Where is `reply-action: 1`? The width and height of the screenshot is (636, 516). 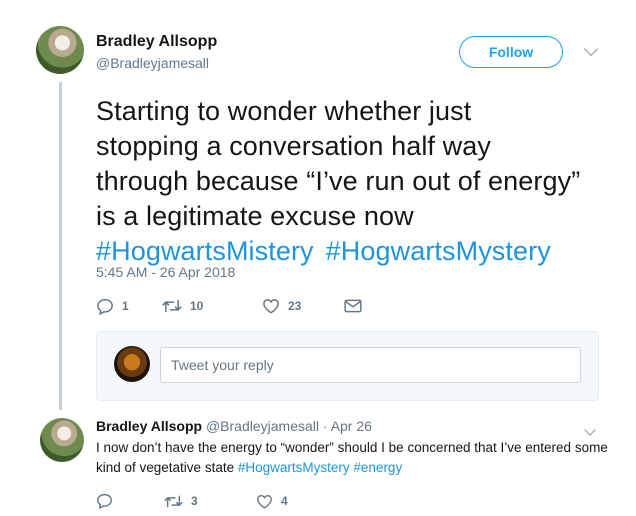
reply-action: 1 is located at coordinates (129, 306).